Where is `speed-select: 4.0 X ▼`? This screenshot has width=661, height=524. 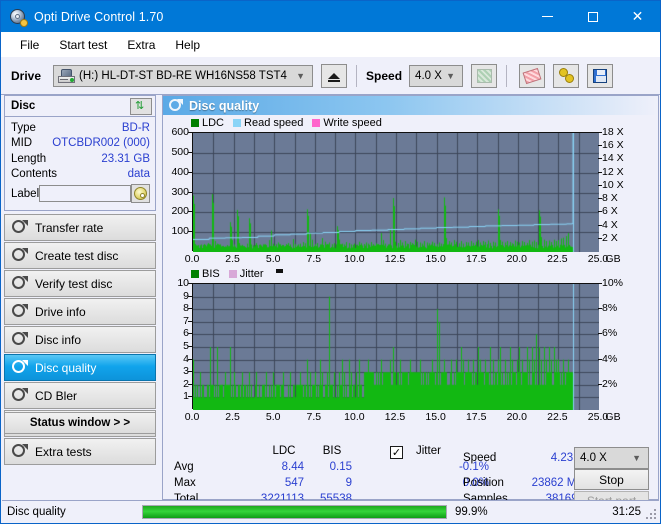 speed-select: 4.0 X ▼ is located at coordinates (436, 75).